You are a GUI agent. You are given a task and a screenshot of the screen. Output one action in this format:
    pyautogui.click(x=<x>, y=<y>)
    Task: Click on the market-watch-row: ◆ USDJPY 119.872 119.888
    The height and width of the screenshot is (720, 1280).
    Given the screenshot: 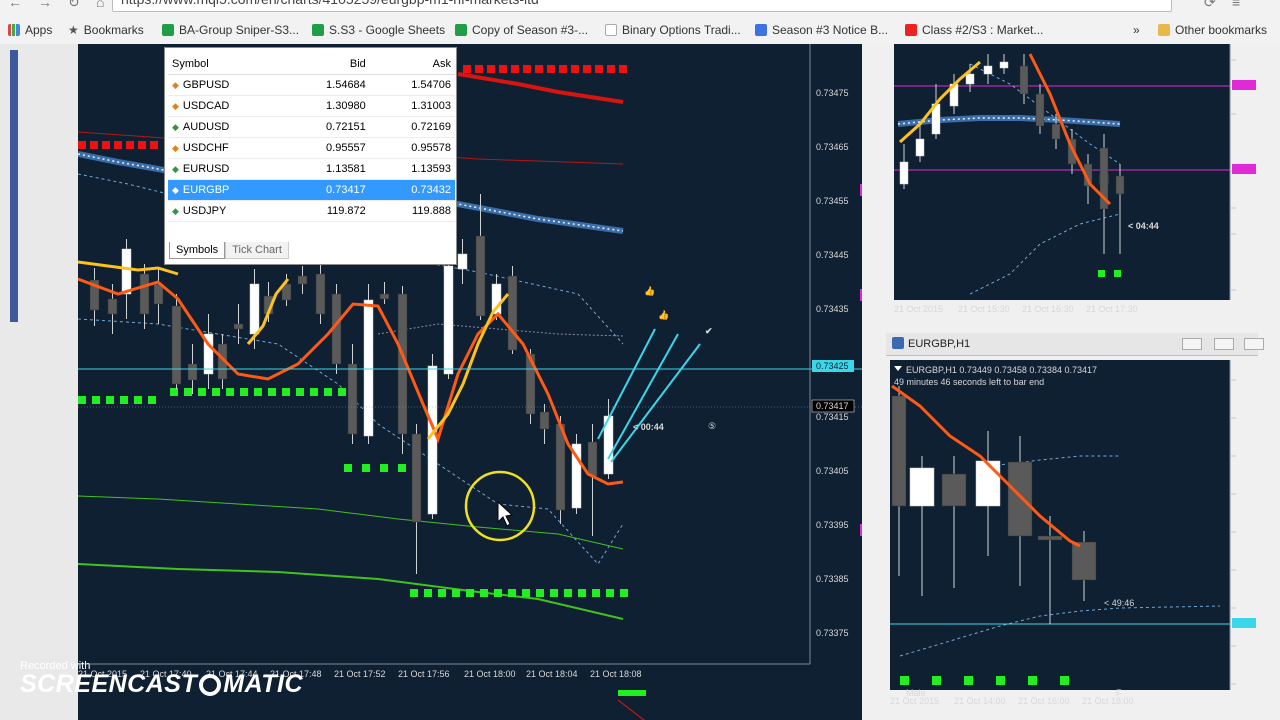 What is the action you would take?
    pyautogui.click(x=311, y=211)
    